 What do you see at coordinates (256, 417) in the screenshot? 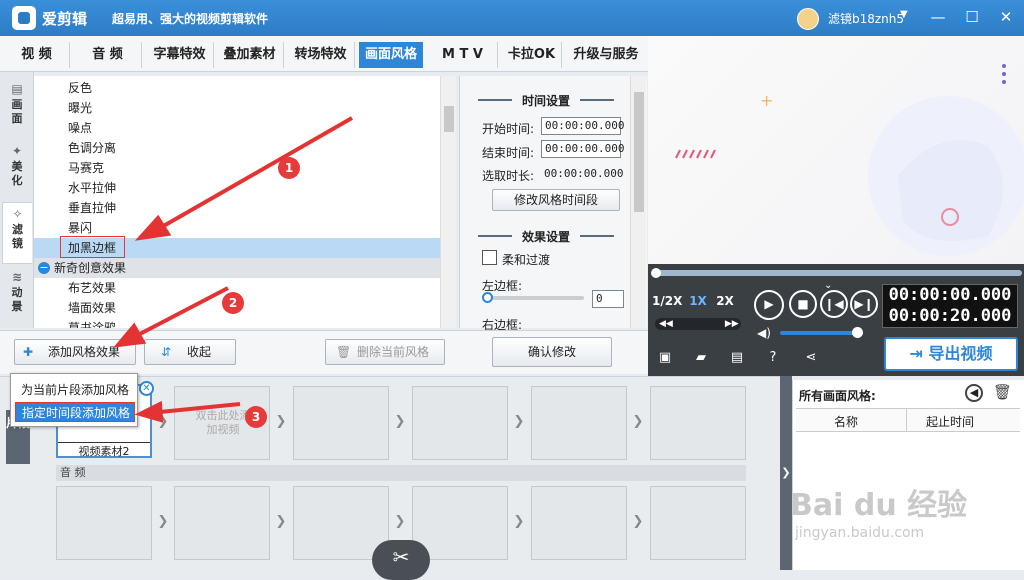
I see `annotation-badge-3: 3` at bounding box center [256, 417].